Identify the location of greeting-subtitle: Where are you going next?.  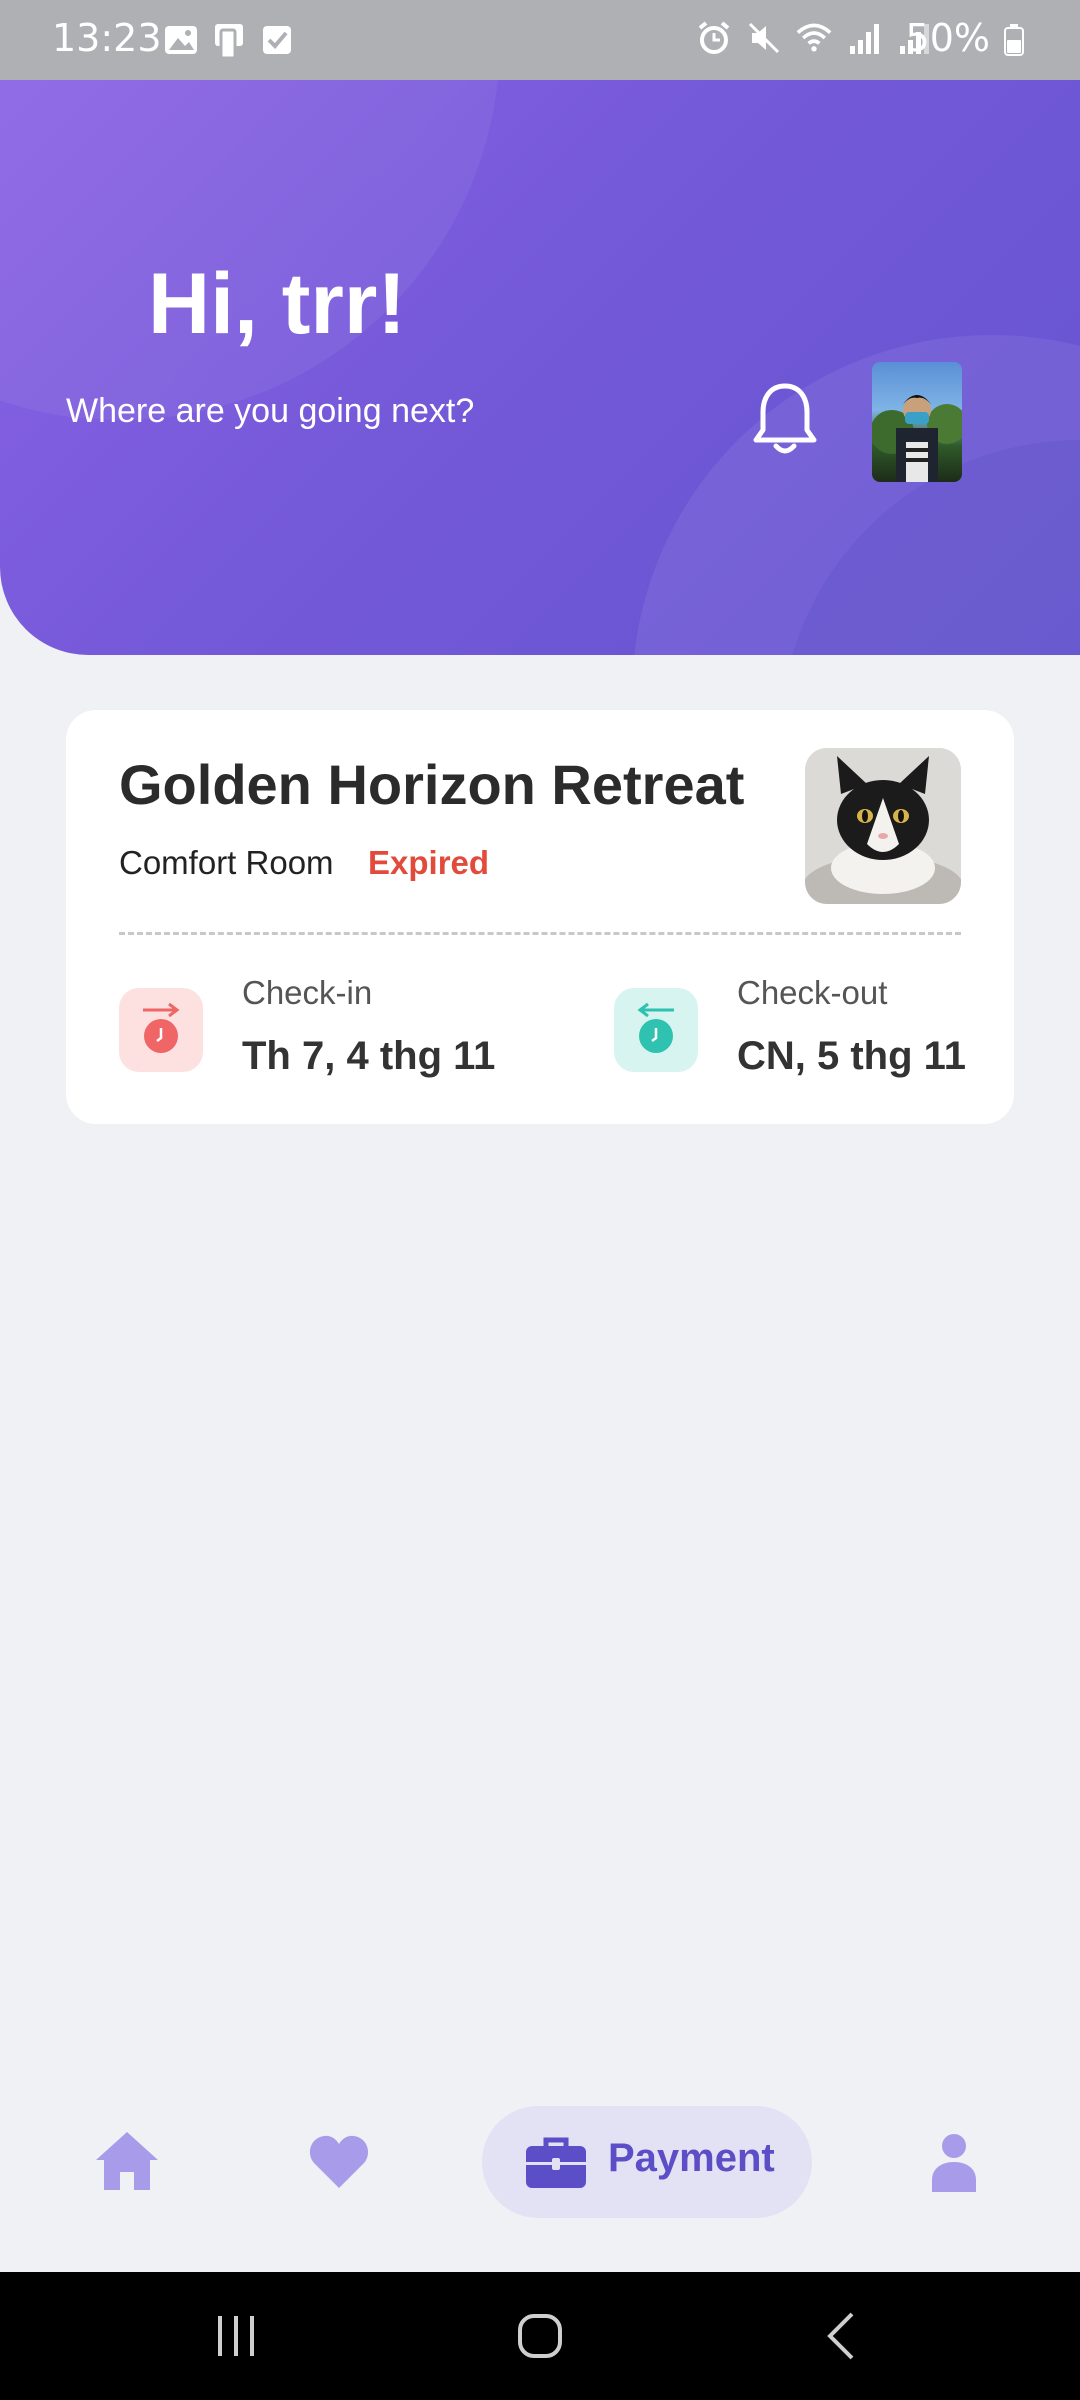
(270, 411).